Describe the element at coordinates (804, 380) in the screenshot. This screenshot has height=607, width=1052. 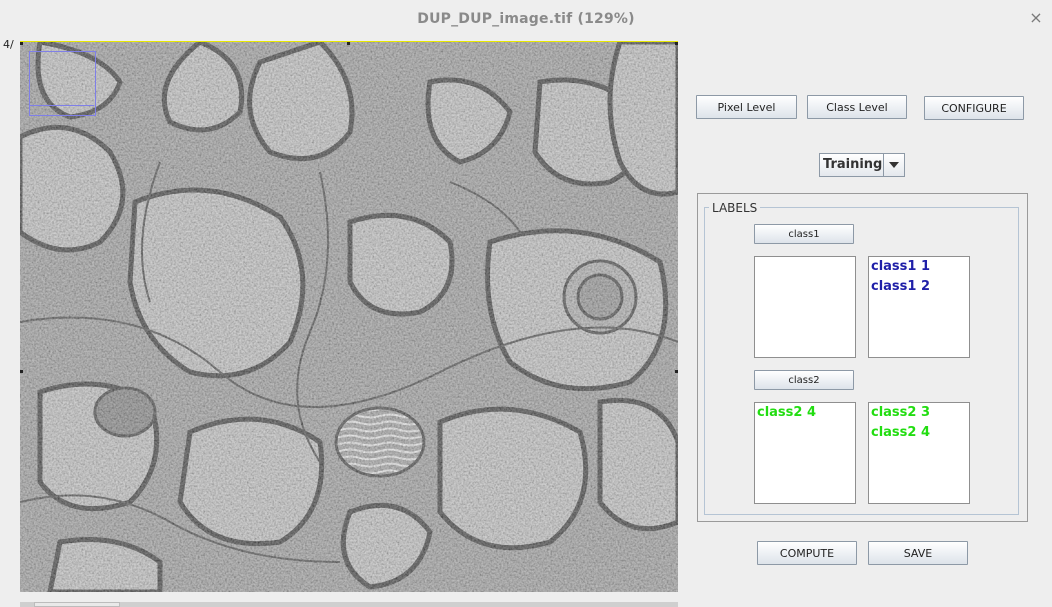
I see `class2-button: class2` at that location.